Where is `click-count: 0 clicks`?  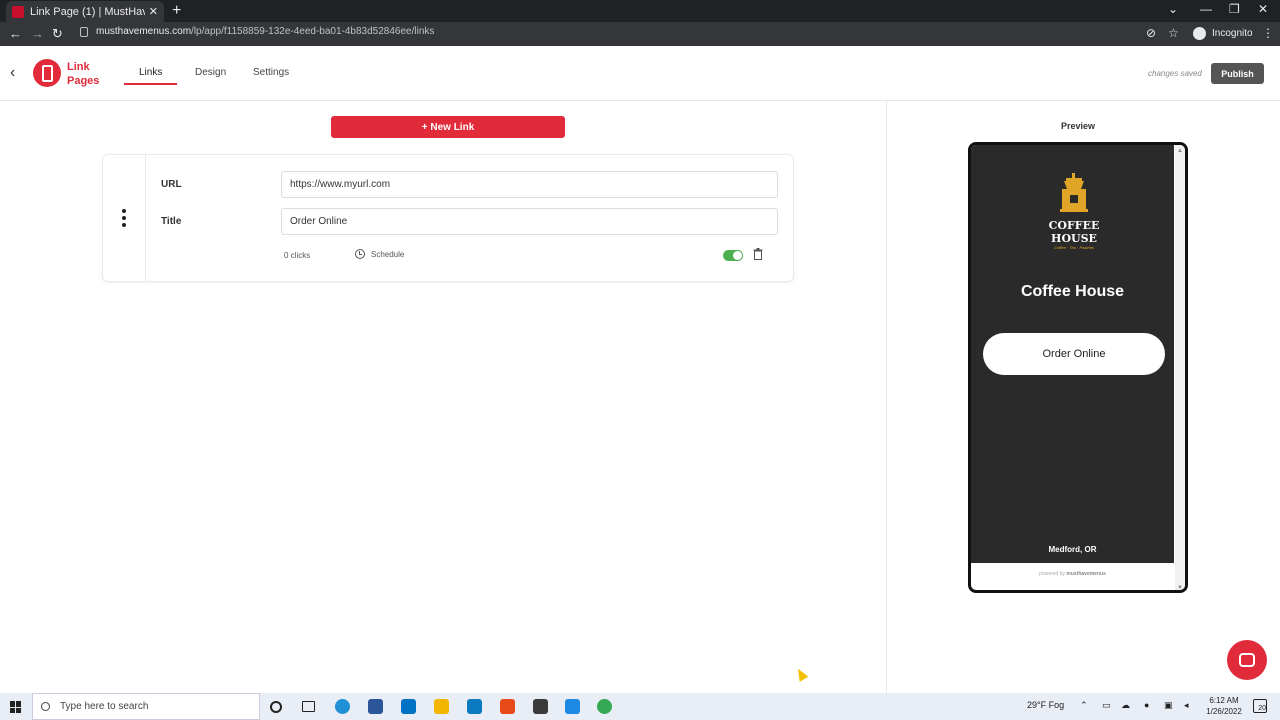
click-count: 0 clicks is located at coordinates (297, 255).